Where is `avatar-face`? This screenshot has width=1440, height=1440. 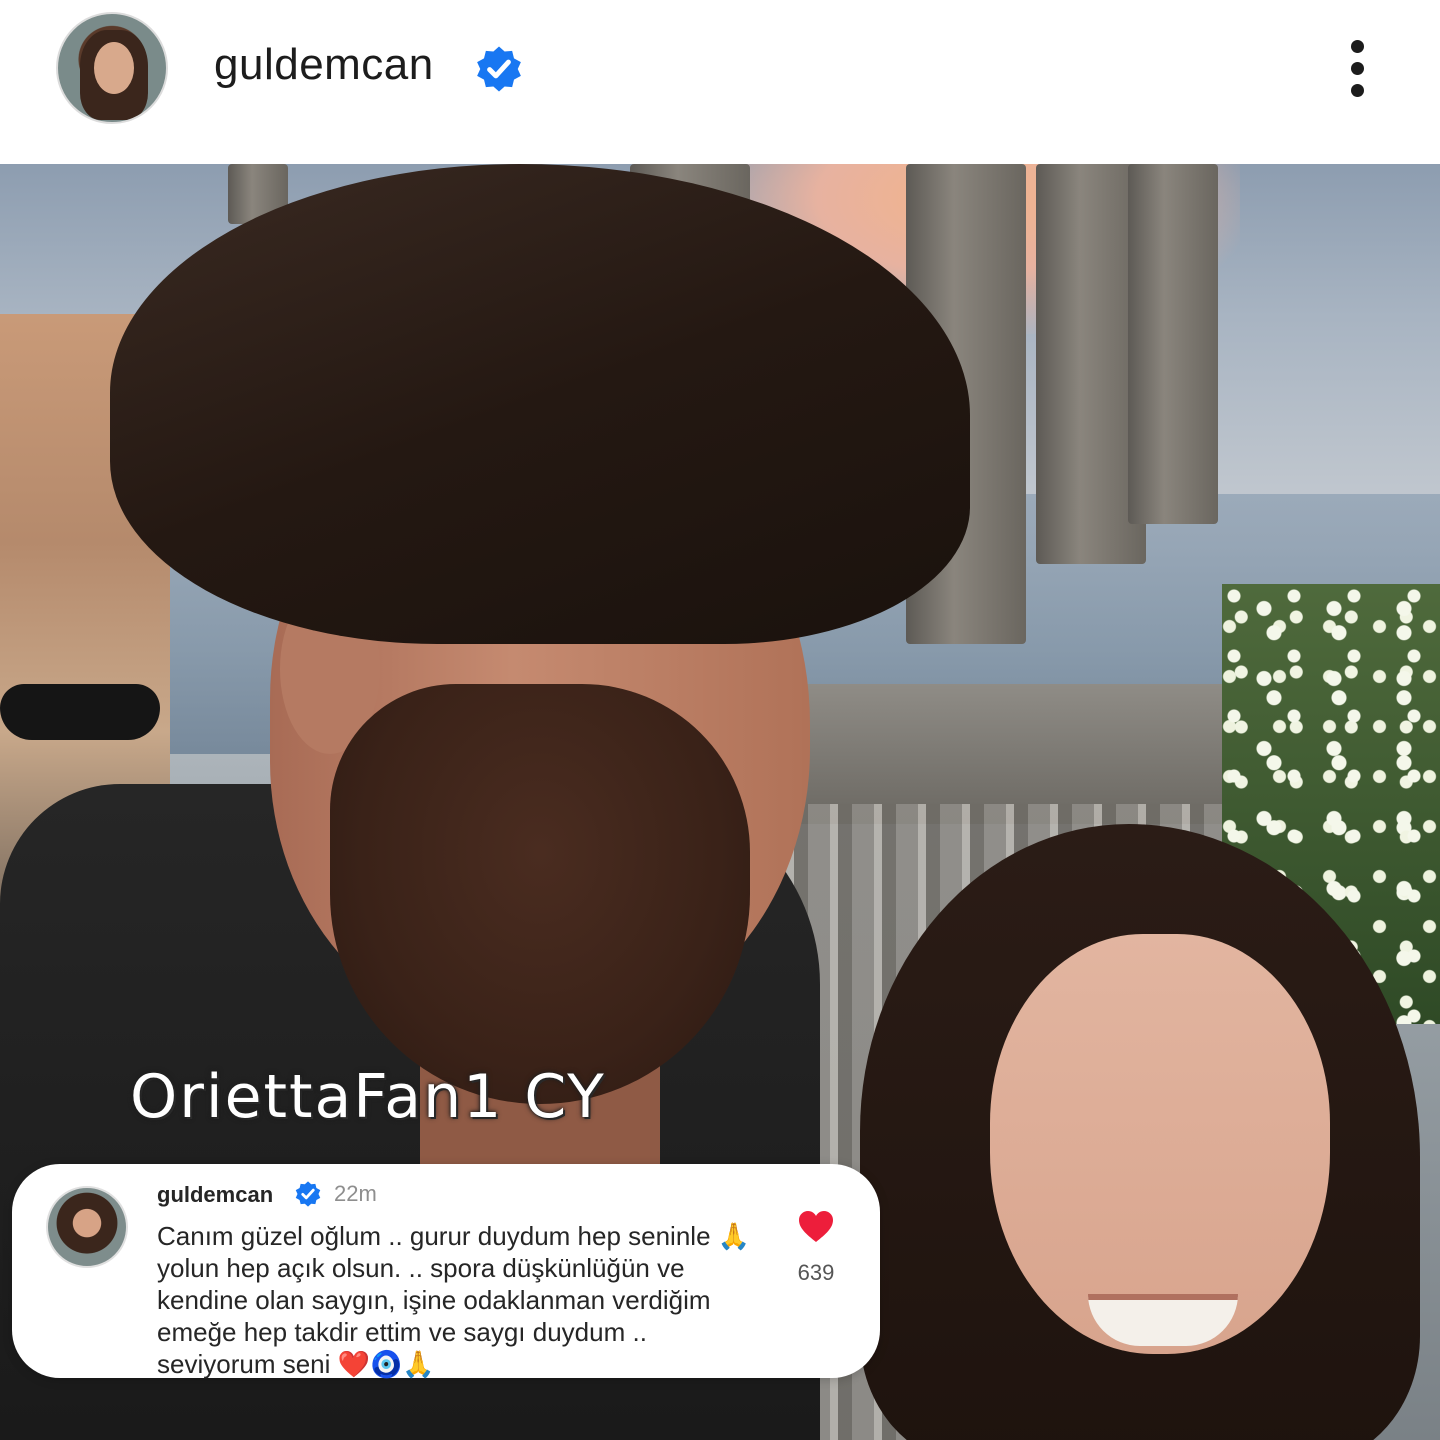 avatar-face is located at coordinates (114, 68).